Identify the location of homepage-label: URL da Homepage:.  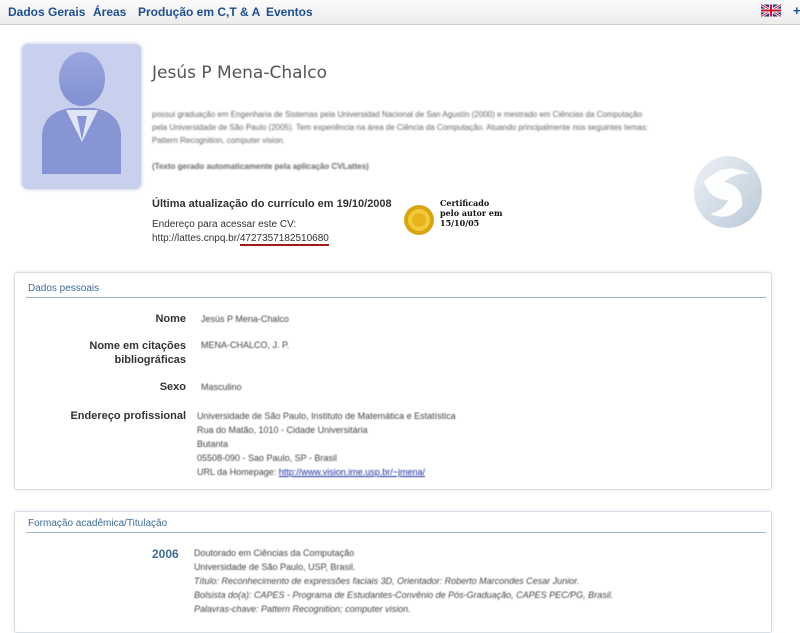
(237, 472).